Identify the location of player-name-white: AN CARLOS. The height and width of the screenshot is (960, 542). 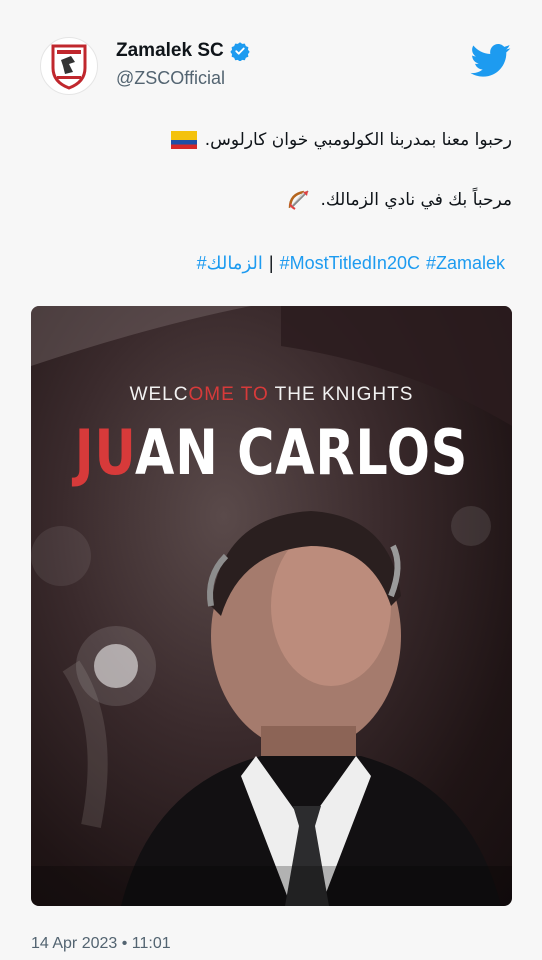
(302, 452).